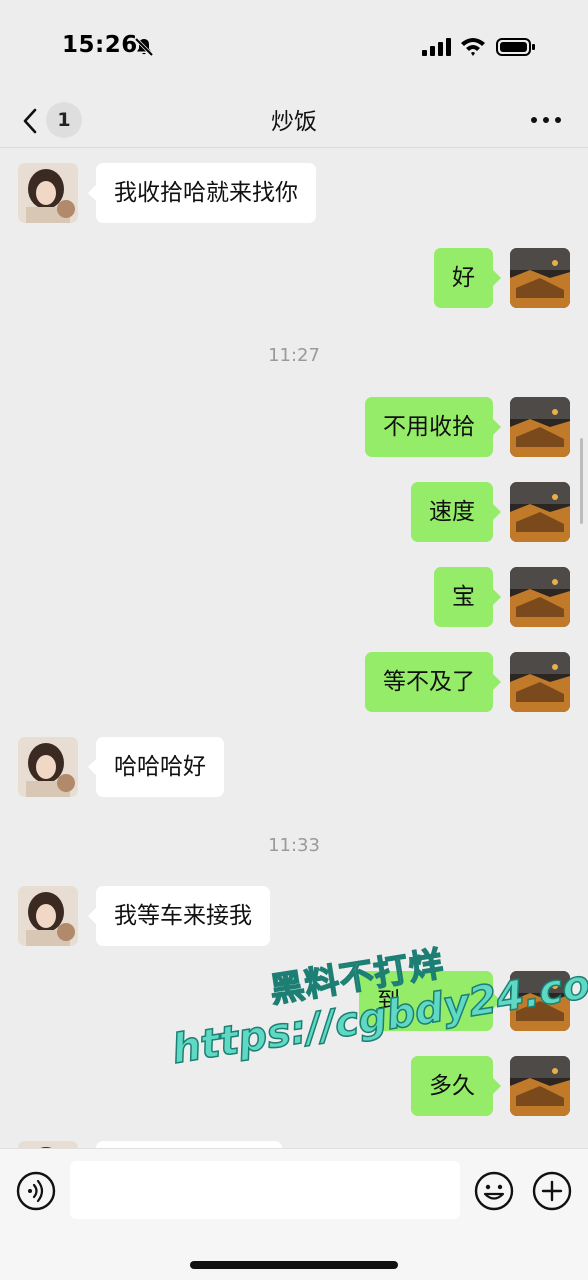 The image size is (588, 1280). Describe the element at coordinates (189, 1144) in the screenshot. I see `message-bubble-received` at that location.